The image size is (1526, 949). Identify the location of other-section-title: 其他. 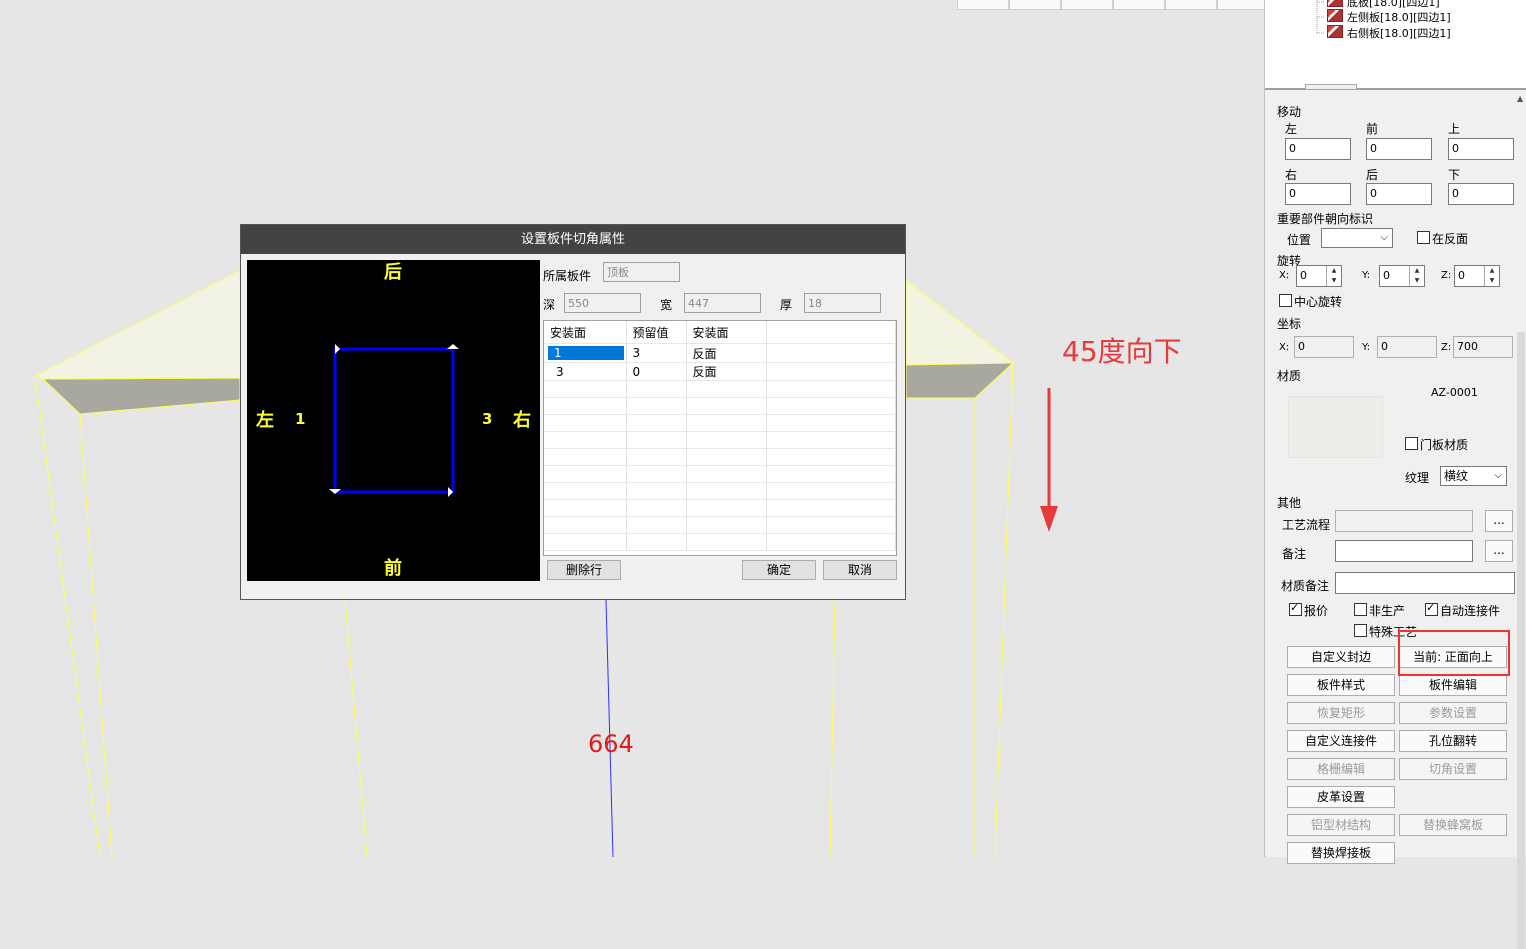
(1289, 503).